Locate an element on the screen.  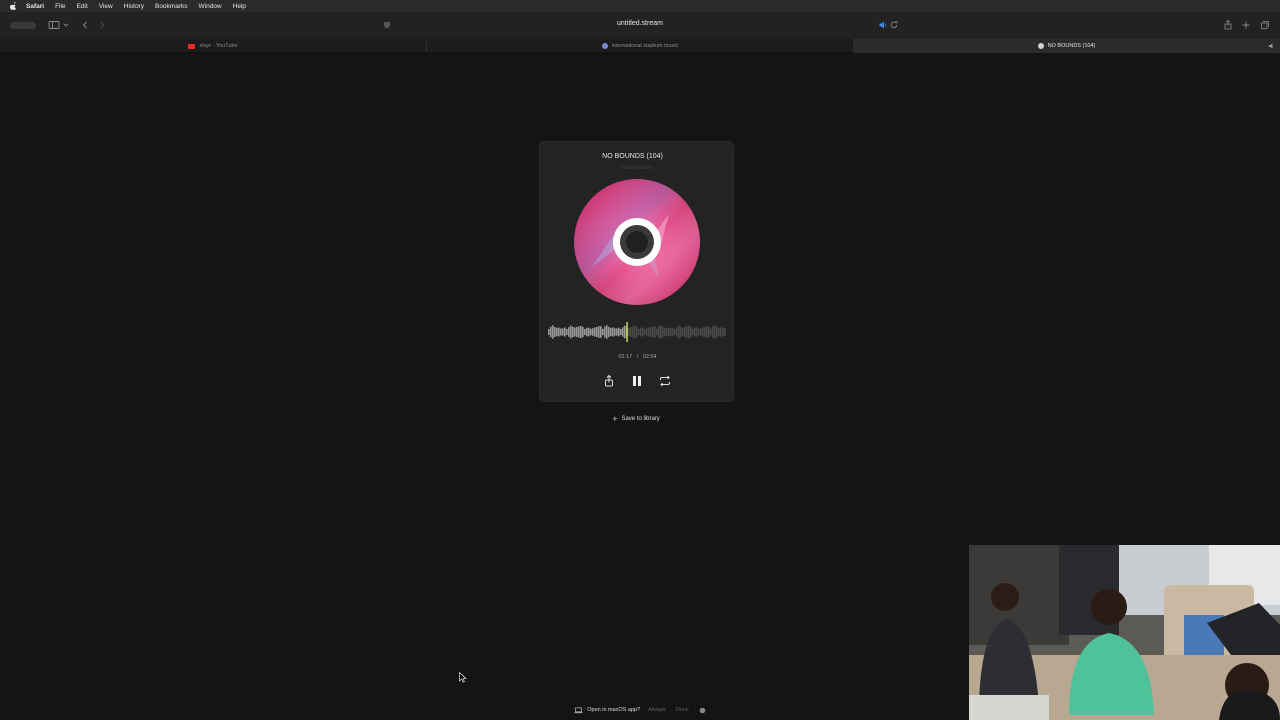
share-toolbar-icon is located at coordinates (1228, 25).